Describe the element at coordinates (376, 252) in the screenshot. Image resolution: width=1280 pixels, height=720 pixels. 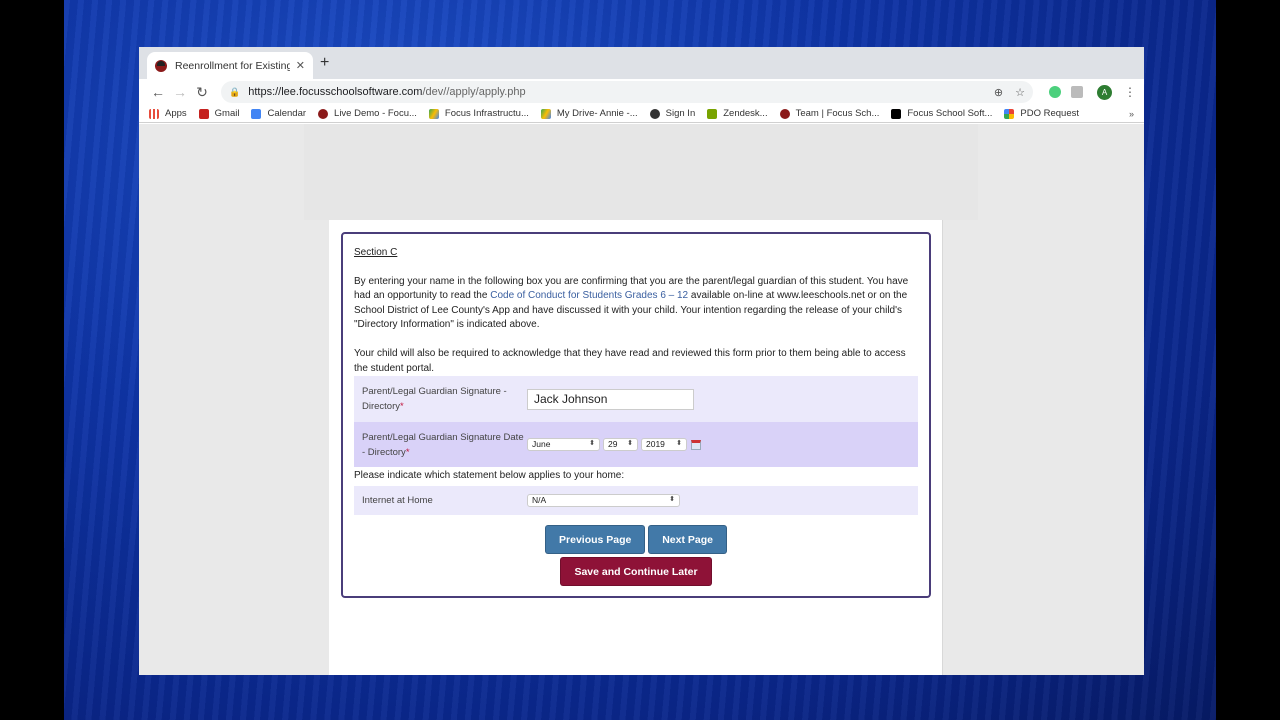
I see `section-title: Section C` at that location.